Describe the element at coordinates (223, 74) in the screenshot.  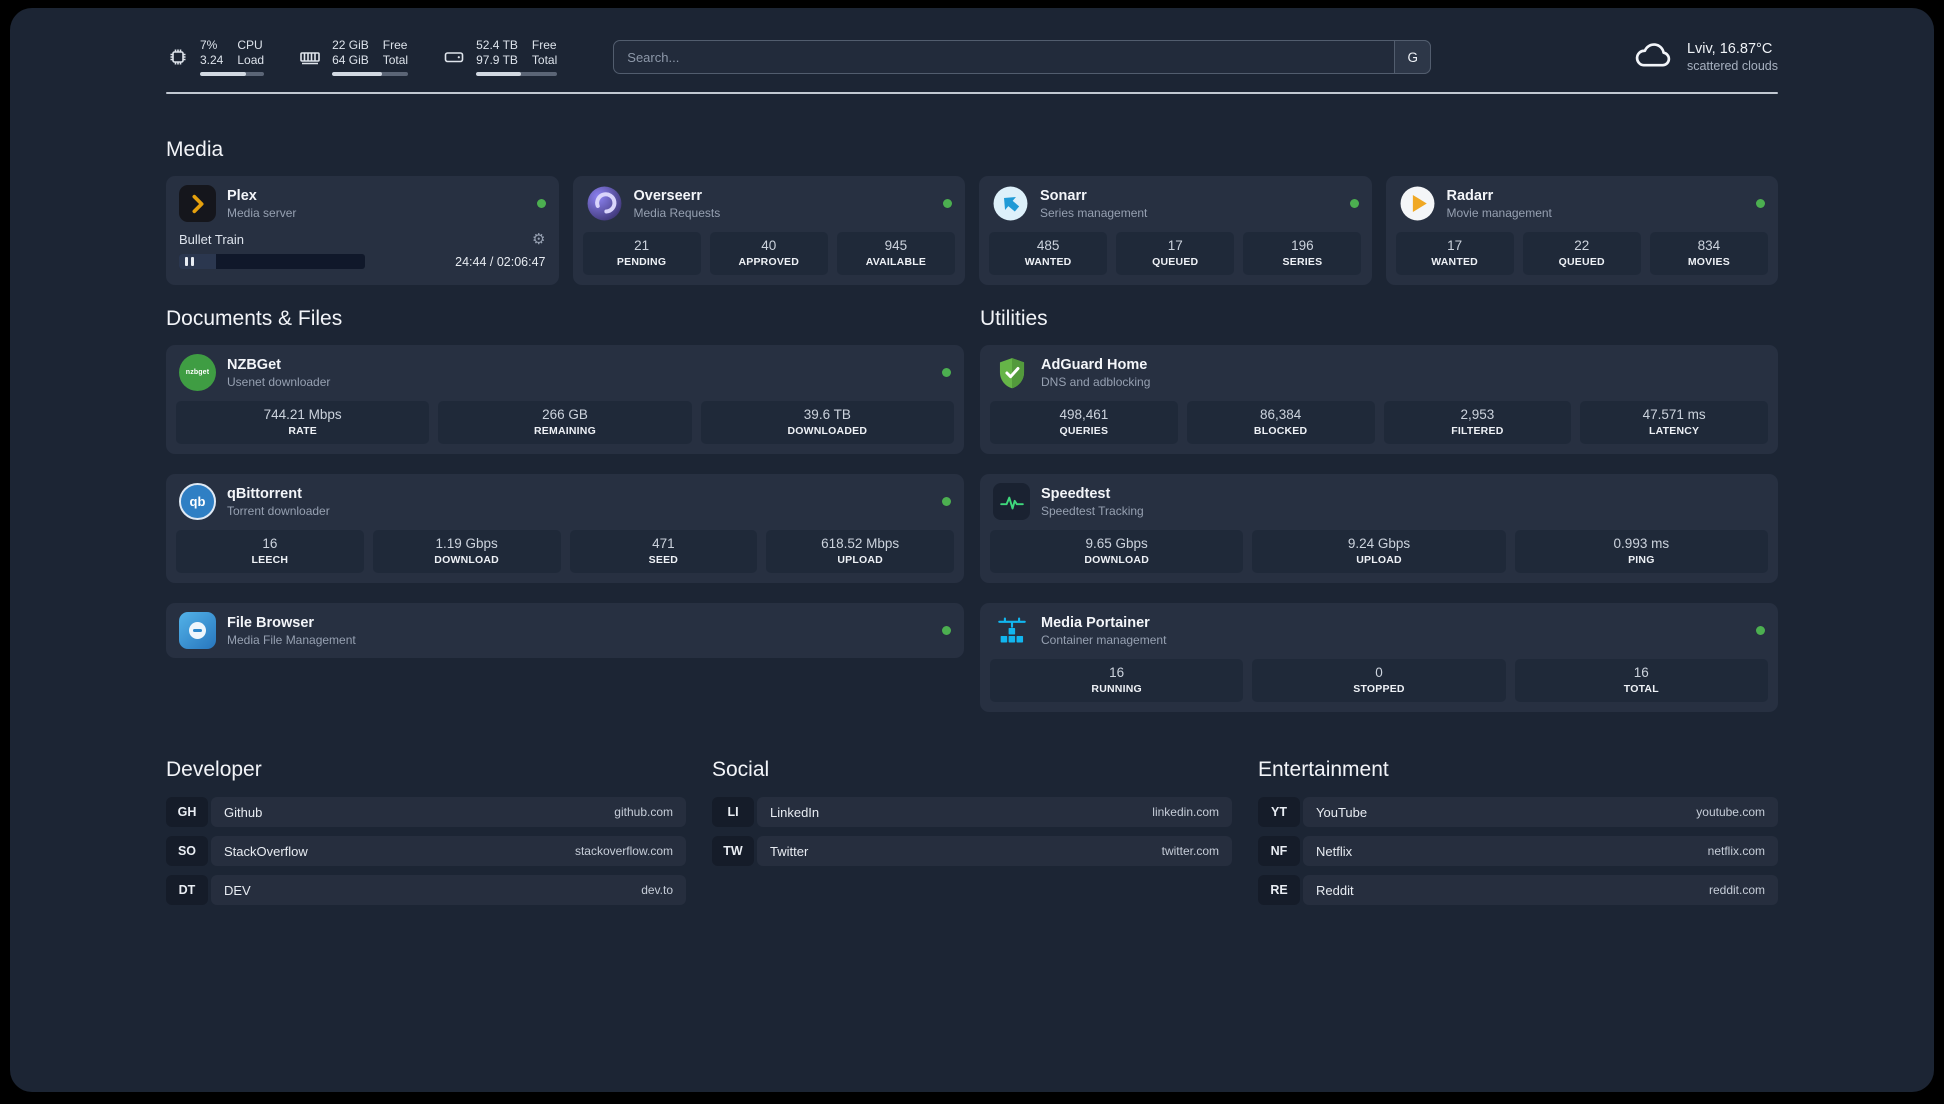
I see `cpu-progress-fill` at that location.